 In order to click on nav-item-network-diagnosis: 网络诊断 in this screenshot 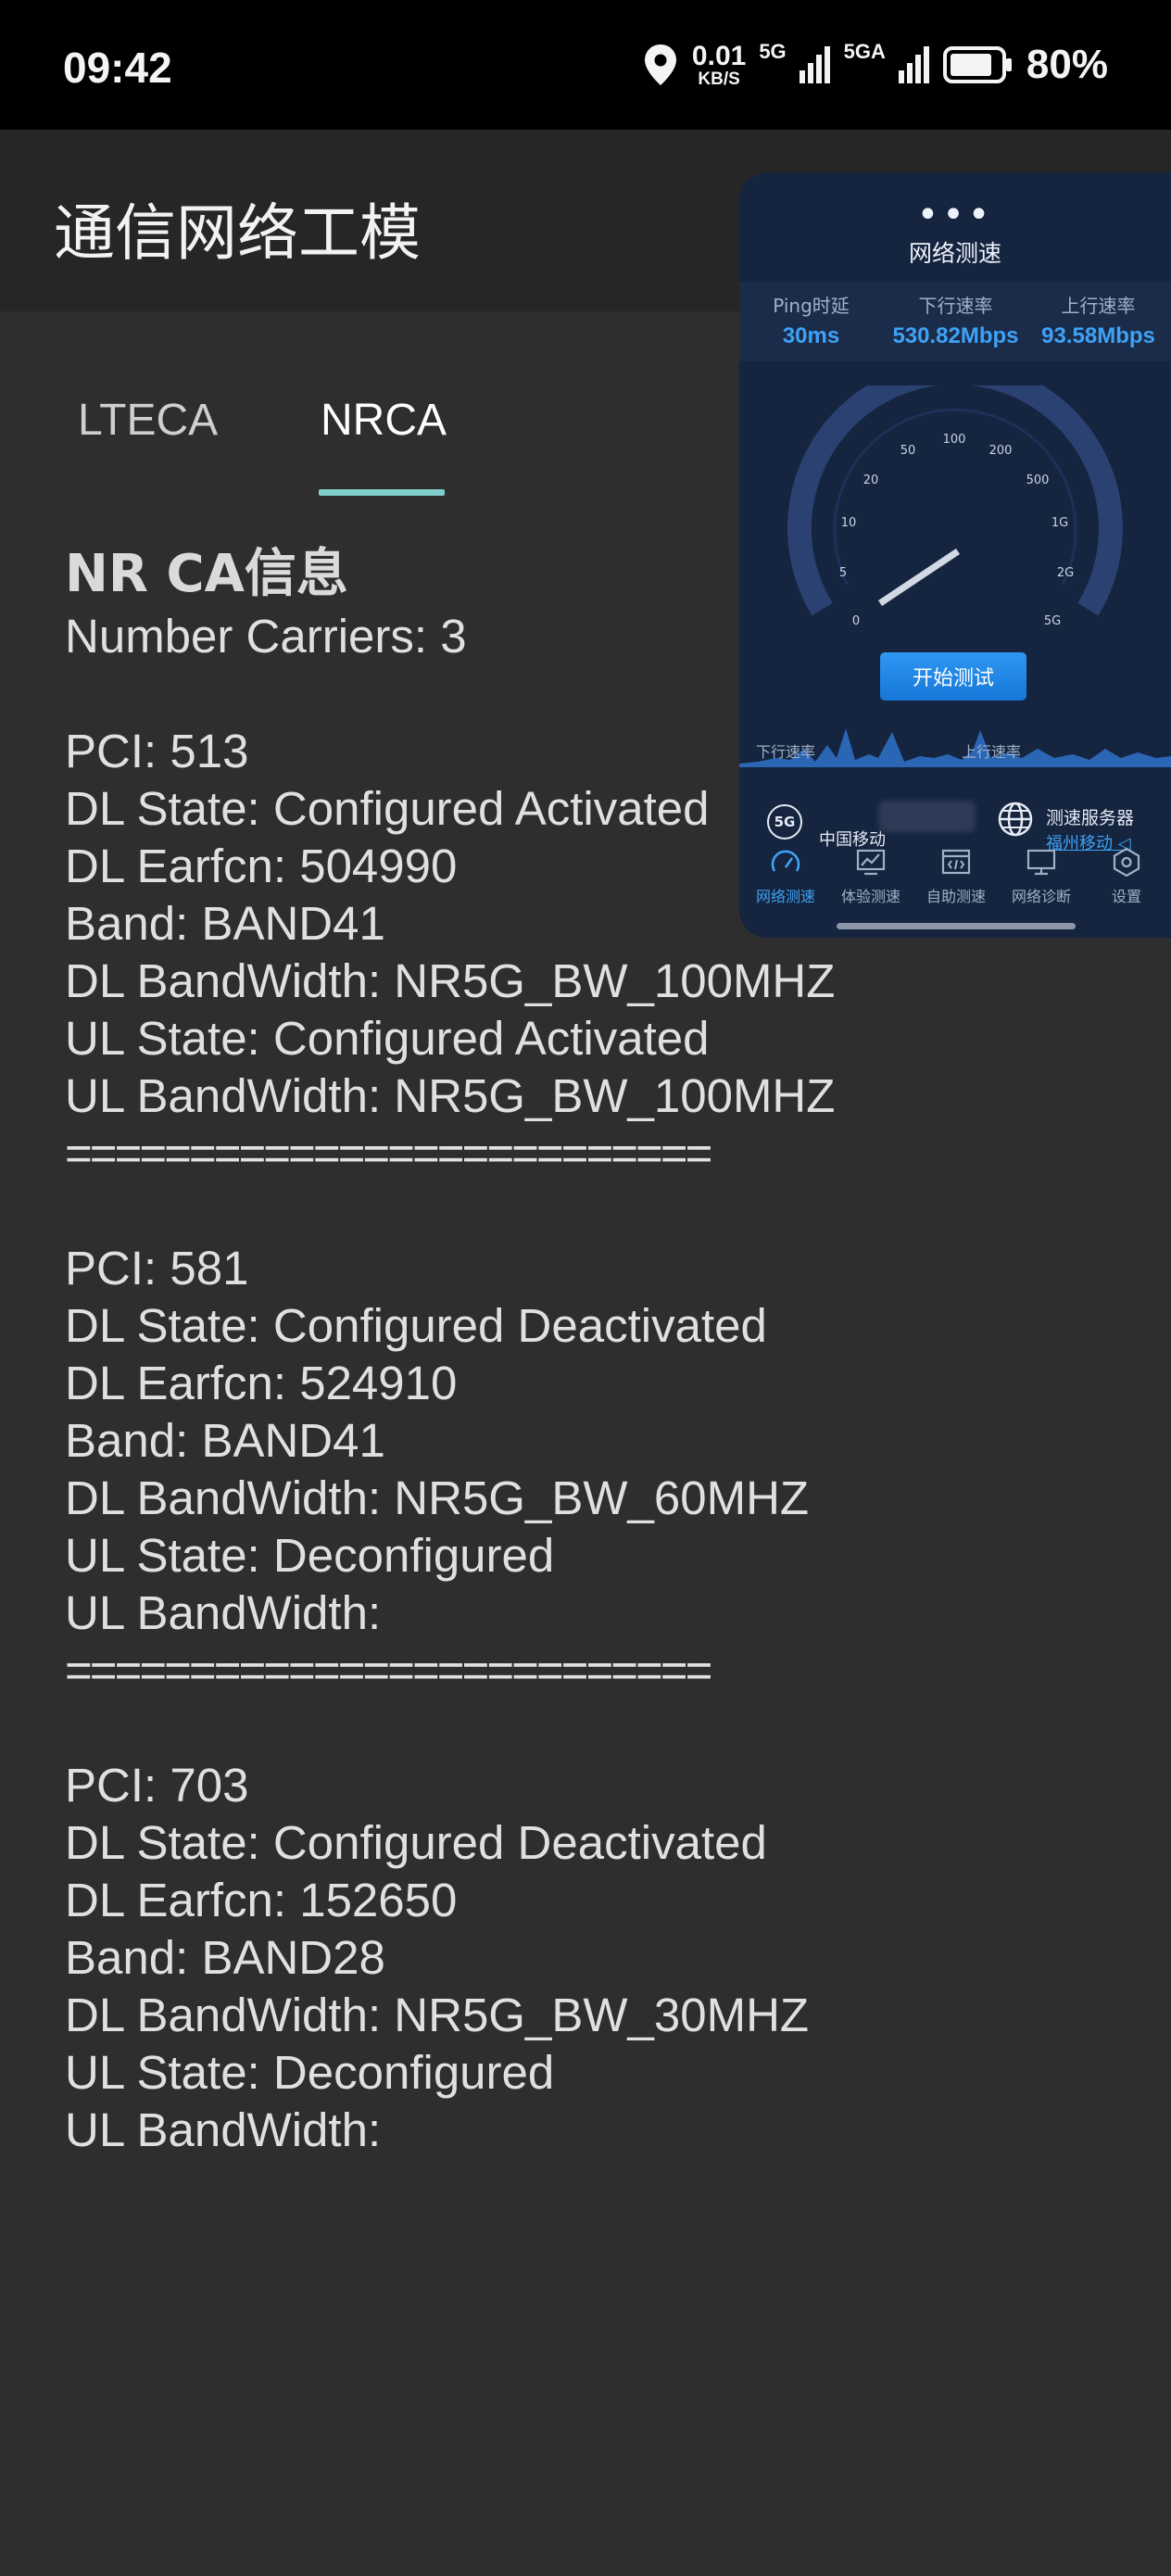, I will do `click(1041, 877)`.